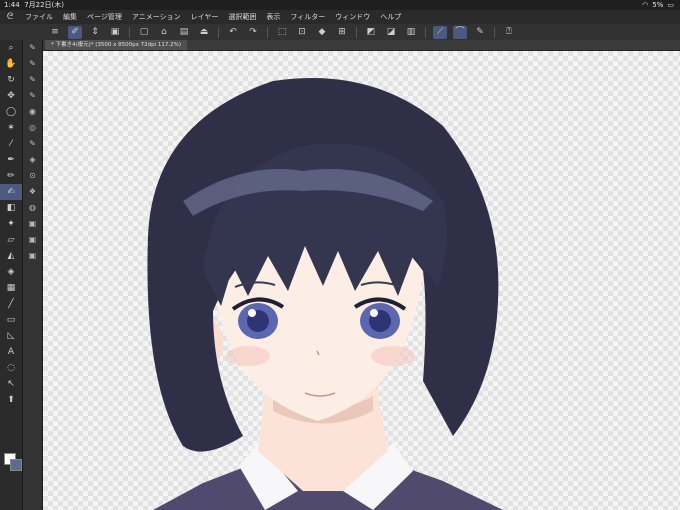  I want to click on wifi-icon: ◠, so click(645, 5).